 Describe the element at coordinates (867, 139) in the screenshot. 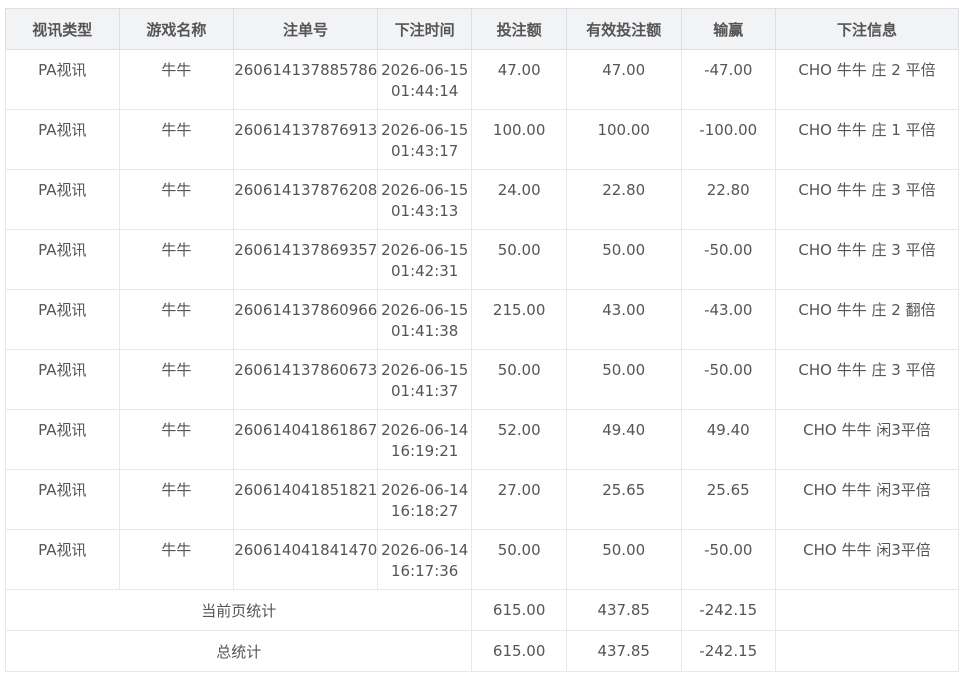

I see `cell-bet-info: CHO 牛牛 庄 1 平倍` at that location.